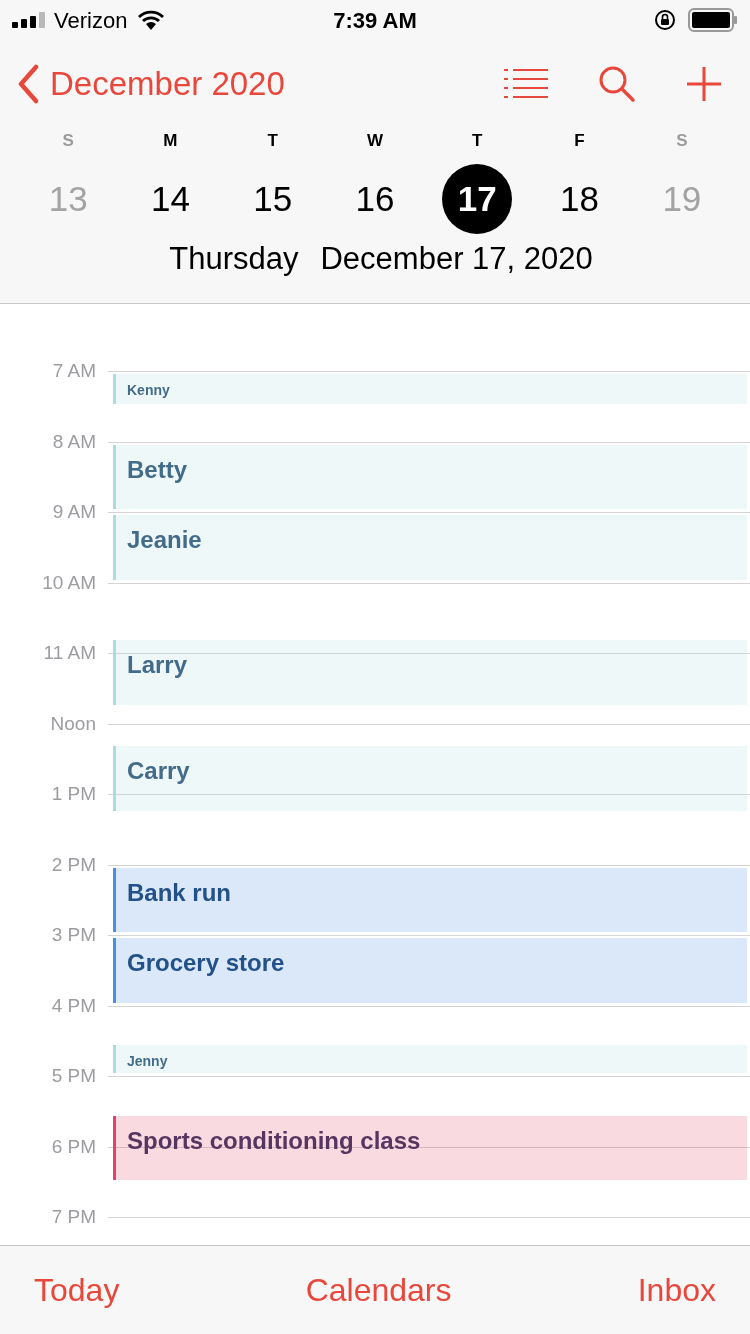 The height and width of the screenshot is (1334, 750). What do you see at coordinates (430, 389) in the screenshot?
I see `calendar-event: Kenny` at bounding box center [430, 389].